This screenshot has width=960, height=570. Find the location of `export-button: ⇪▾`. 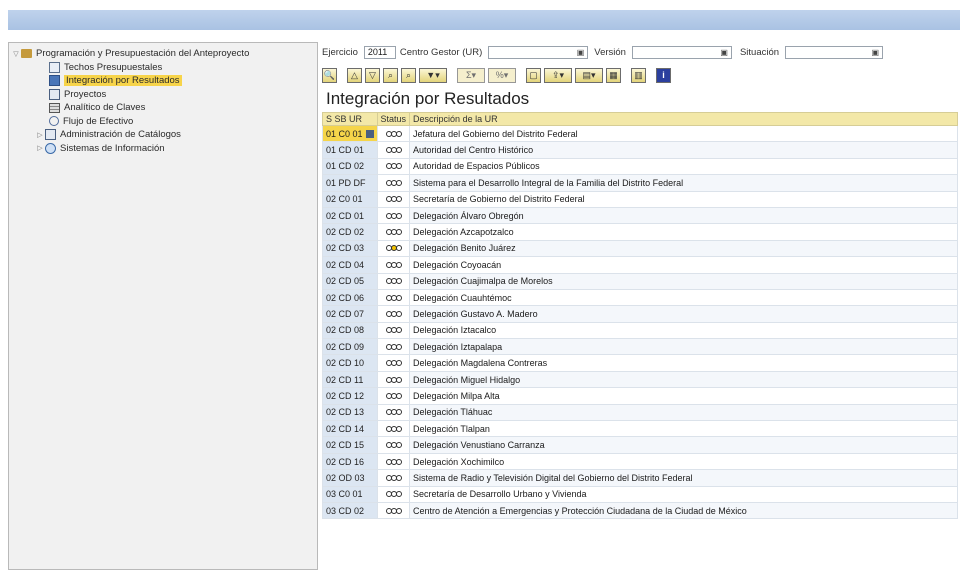

export-button: ⇪▾ is located at coordinates (558, 75).